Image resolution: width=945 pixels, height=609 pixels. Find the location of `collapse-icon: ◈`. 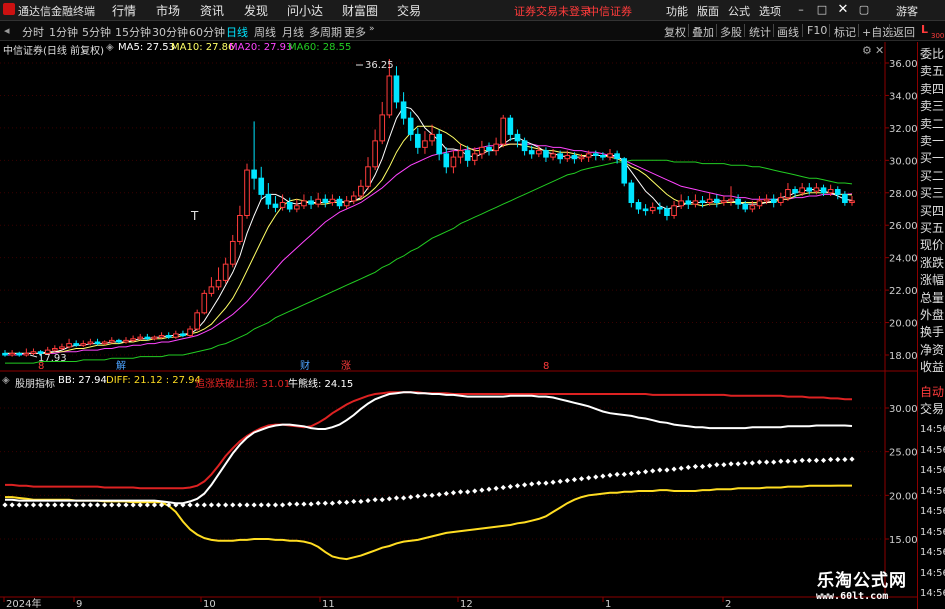

collapse-icon: ◈ is located at coordinates (110, 47).